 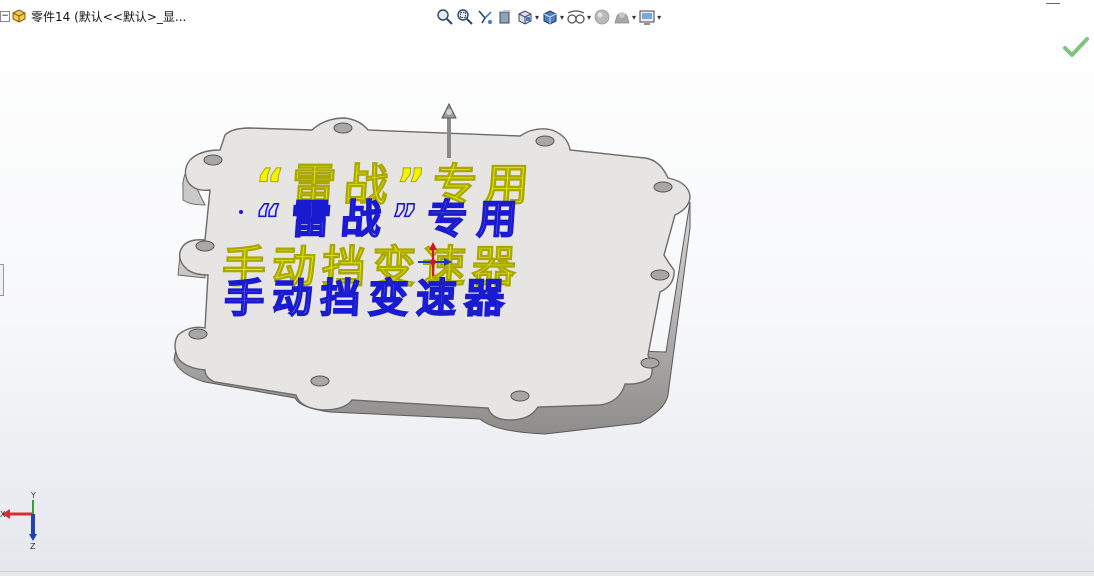 I want to click on triad-z-label: Z, so click(x=33, y=546).